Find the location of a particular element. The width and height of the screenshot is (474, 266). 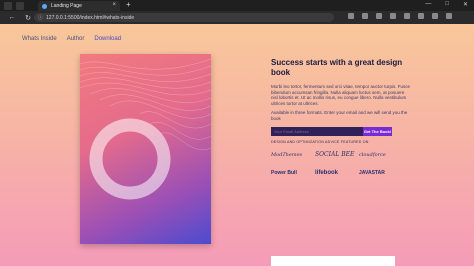

power-bull-logo: Power Bull is located at coordinates (284, 172).